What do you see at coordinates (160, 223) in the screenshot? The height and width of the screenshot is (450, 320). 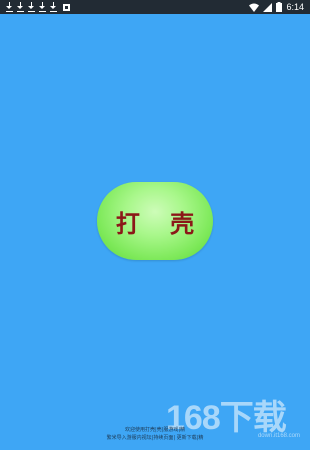 I see `start-shell-button-label: 打 壳` at bounding box center [160, 223].